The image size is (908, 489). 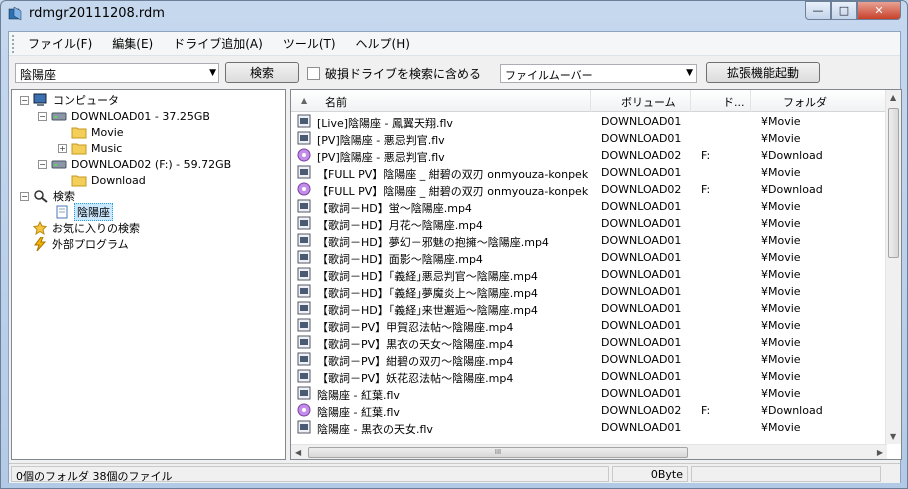 I want to click on tree-node-folder-movie: Movie, so click(x=97, y=132).